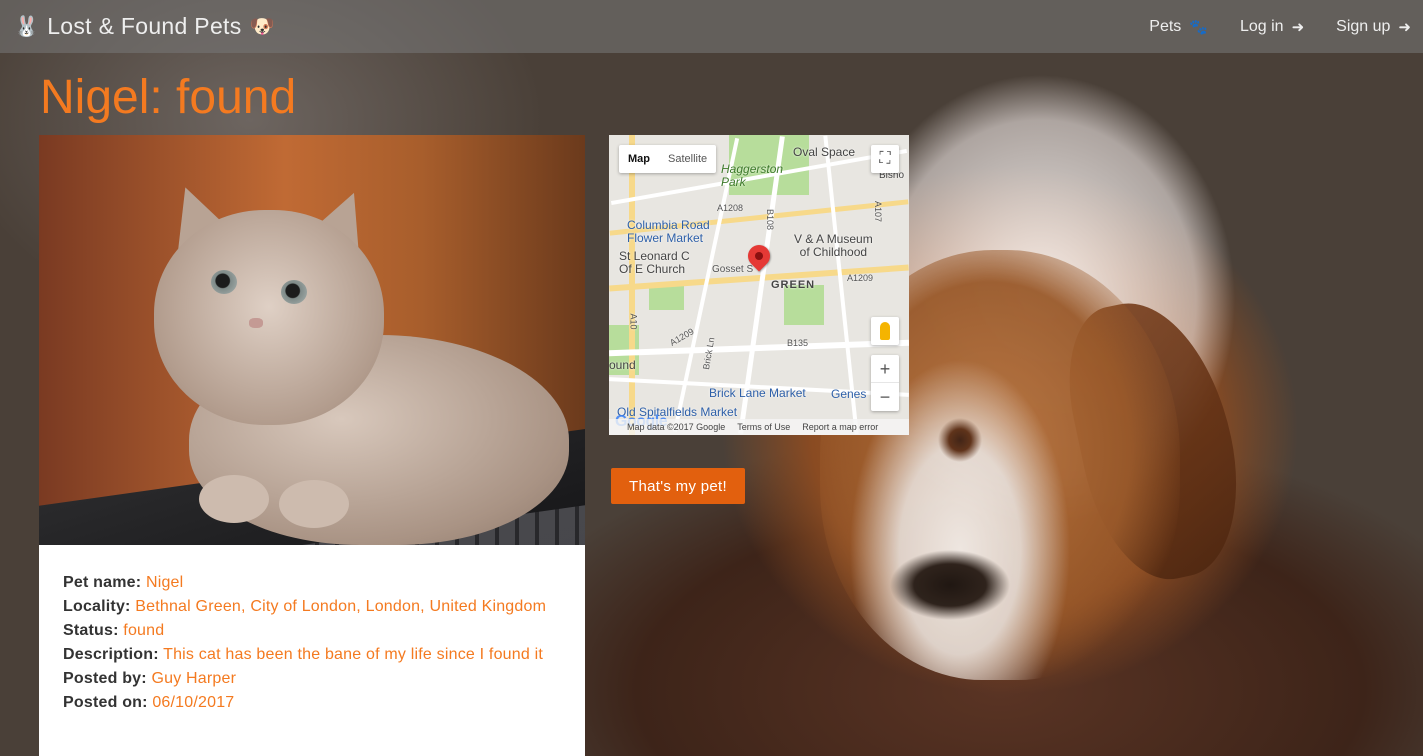 Image resolution: width=1423 pixels, height=756 pixels. What do you see at coordinates (312, 679) in the screenshot?
I see `detail-posted-by: Posted by: Guy Harper` at bounding box center [312, 679].